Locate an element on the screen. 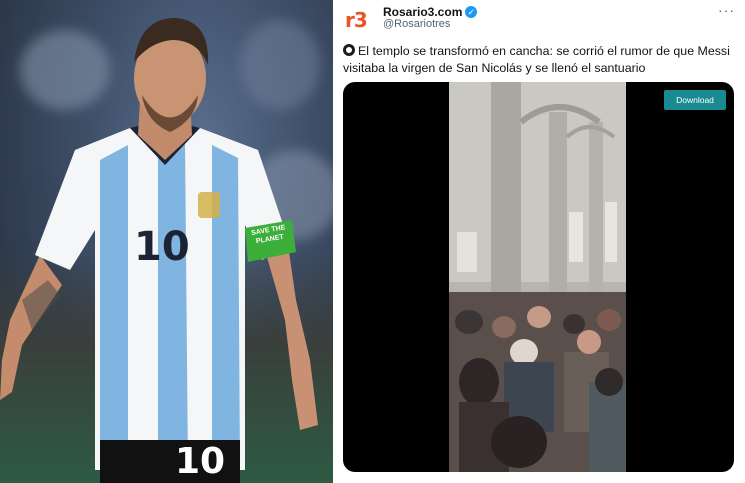 The height and width of the screenshot is (483, 745). jersey-number-front: 10 is located at coordinates (162, 247).